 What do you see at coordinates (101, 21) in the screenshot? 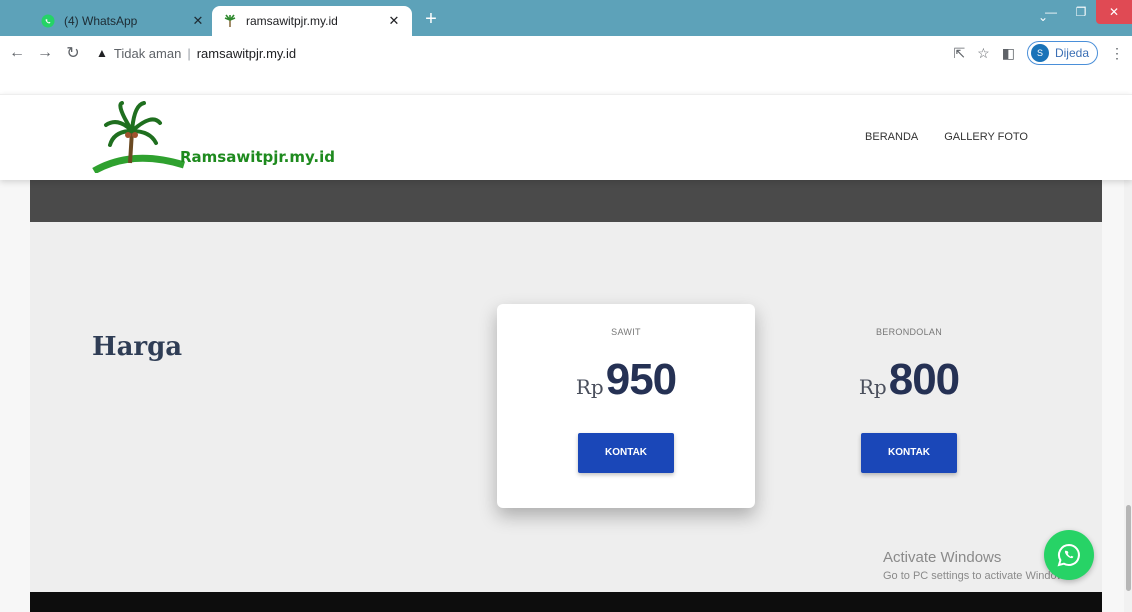
I see `tab-title: (4) WhatsApp` at bounding box center [101, 21].